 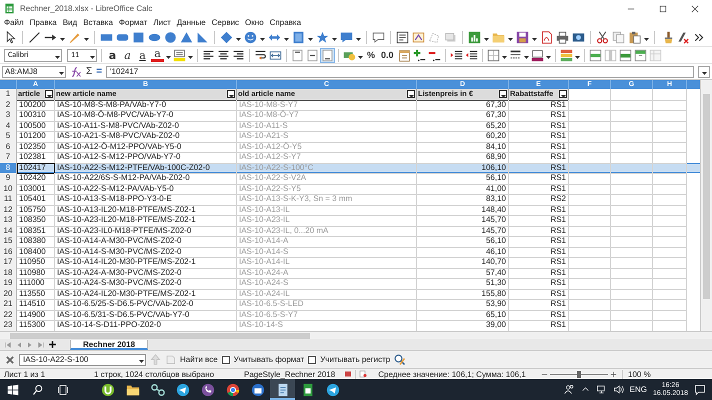 What do you see at coordinates (12, 390) in the screenshot?
I see `windows-start-icon` at bounding box center [12, 390].